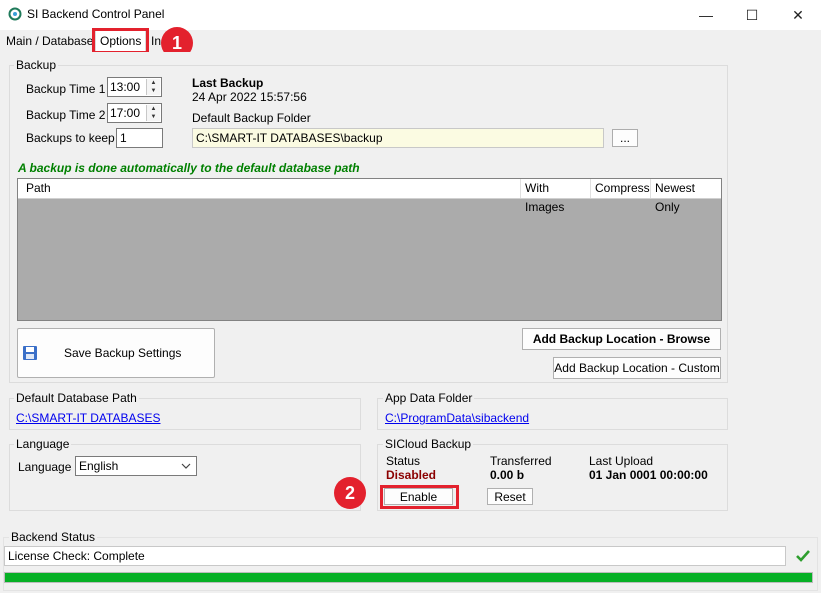 The height and width of the screenshot is (593, 821). Describe the element at coordinates (96, 14) in the screenshot. I see `window-title: SI Backend Control Panel` at that location.